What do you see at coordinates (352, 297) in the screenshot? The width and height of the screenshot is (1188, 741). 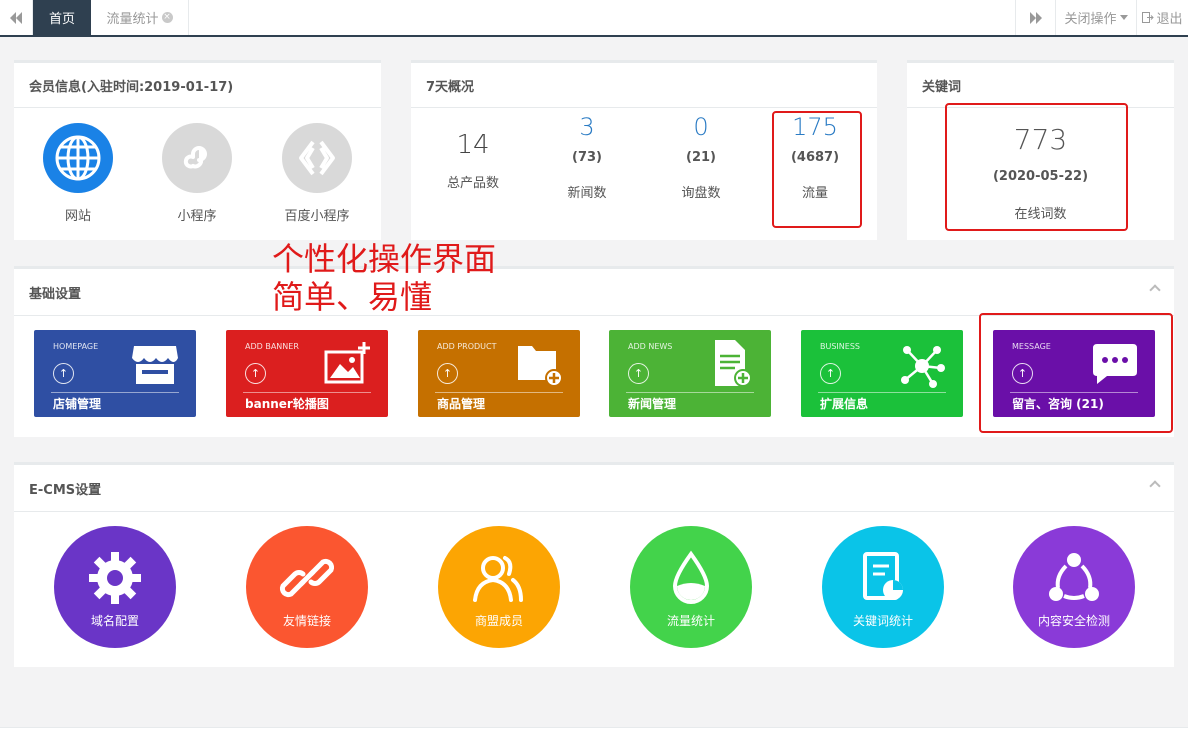 I see `promo-line-2: 简单、易懂` at bounding box center [352, 297].